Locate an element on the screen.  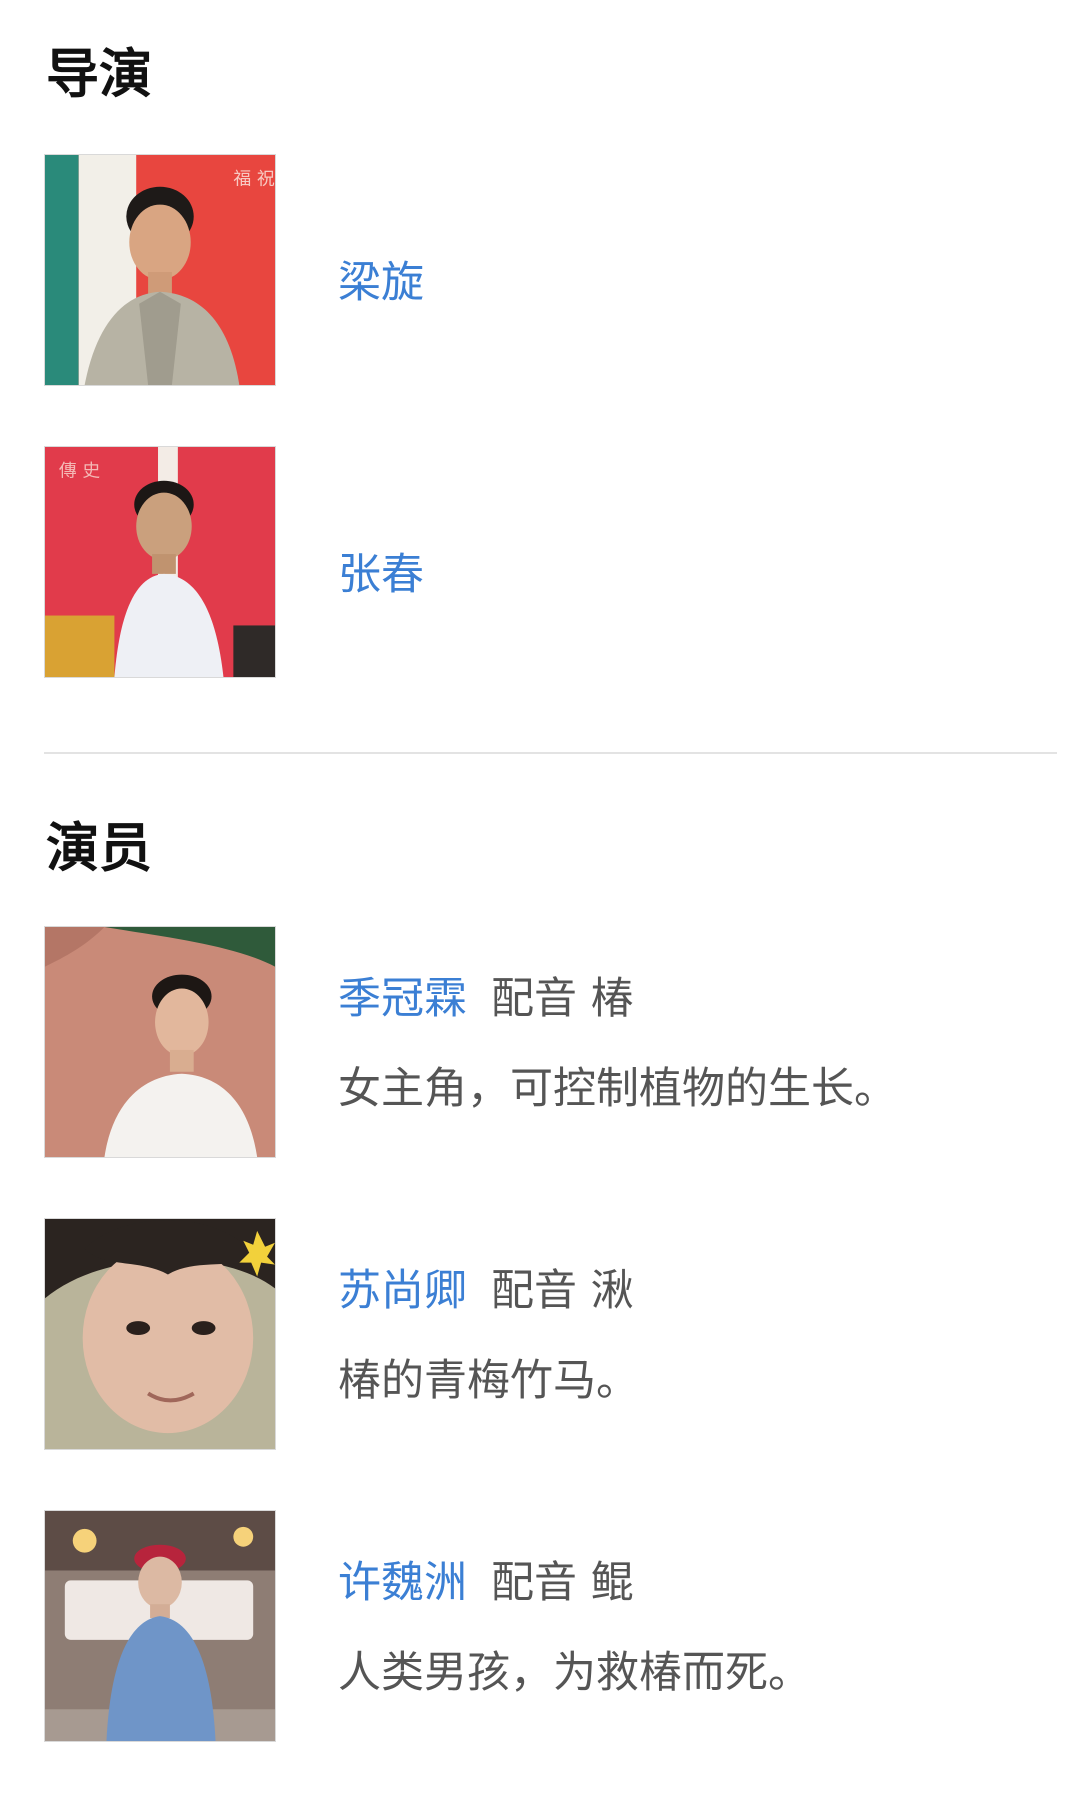
svg-text: 傳 史 is located at coordinates (79, 471).